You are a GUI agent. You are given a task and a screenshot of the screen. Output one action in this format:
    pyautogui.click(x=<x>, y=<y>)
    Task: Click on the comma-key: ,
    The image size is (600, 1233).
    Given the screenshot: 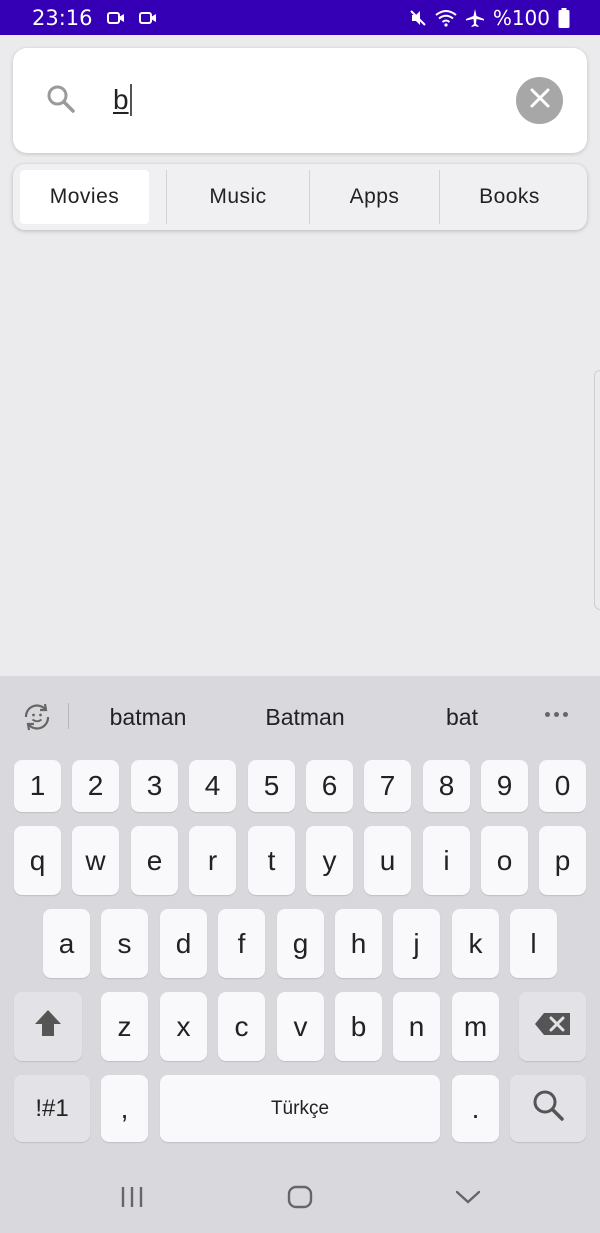 What is the action you would take?
    pyautogui.click(x=124, y=1108)
    